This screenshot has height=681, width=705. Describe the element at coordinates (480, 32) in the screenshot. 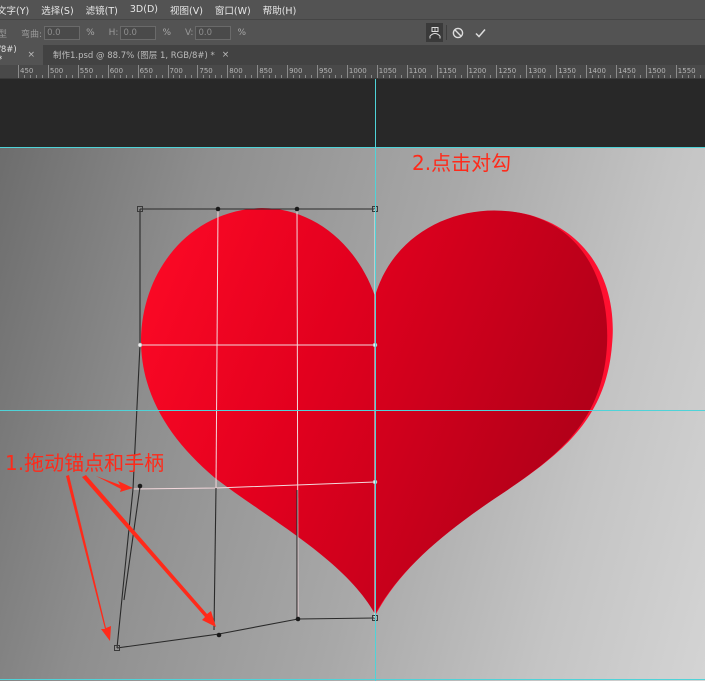

I see `commit-transform-button` at that location.